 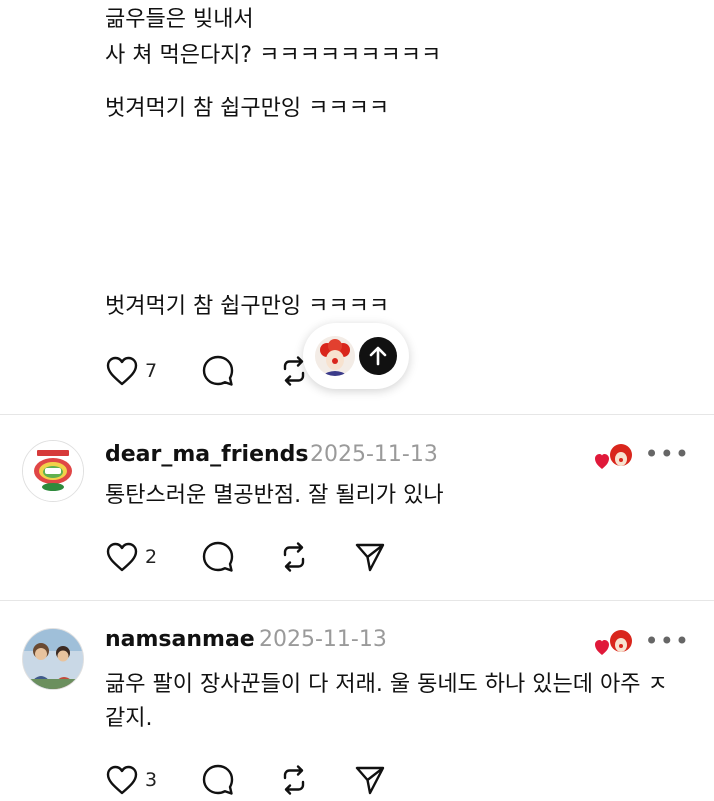 I want to click on post-like-count: 7, so click(x=151, y=371).